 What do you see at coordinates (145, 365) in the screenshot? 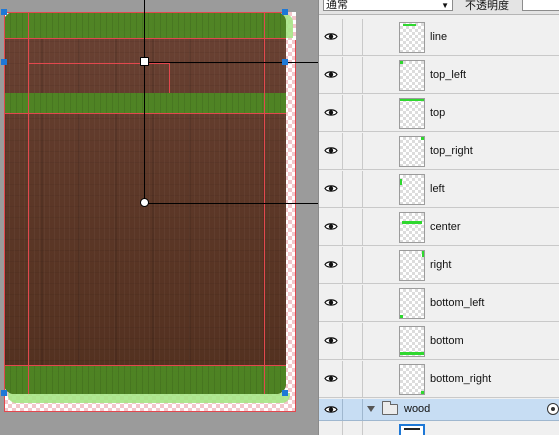
I see `slice-guide-h3` at bounding box center [145, 365].